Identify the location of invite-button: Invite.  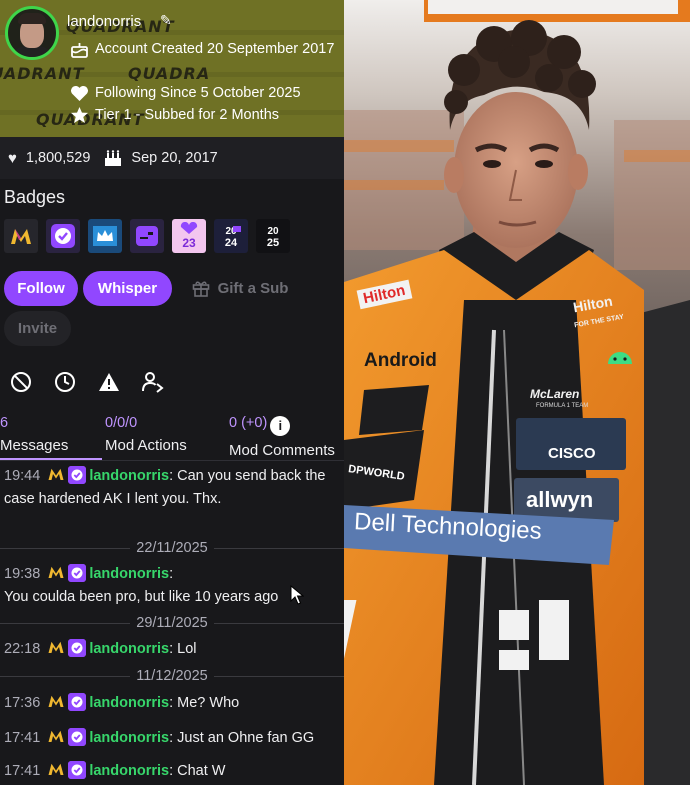
(37, 328).